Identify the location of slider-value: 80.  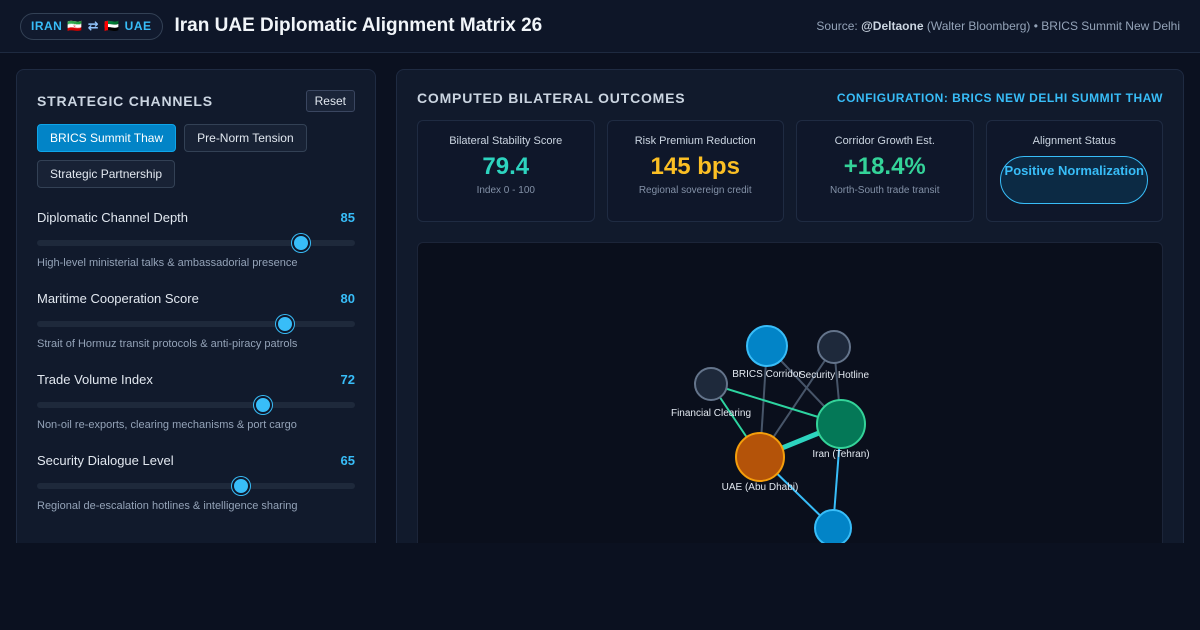
(347, 298).